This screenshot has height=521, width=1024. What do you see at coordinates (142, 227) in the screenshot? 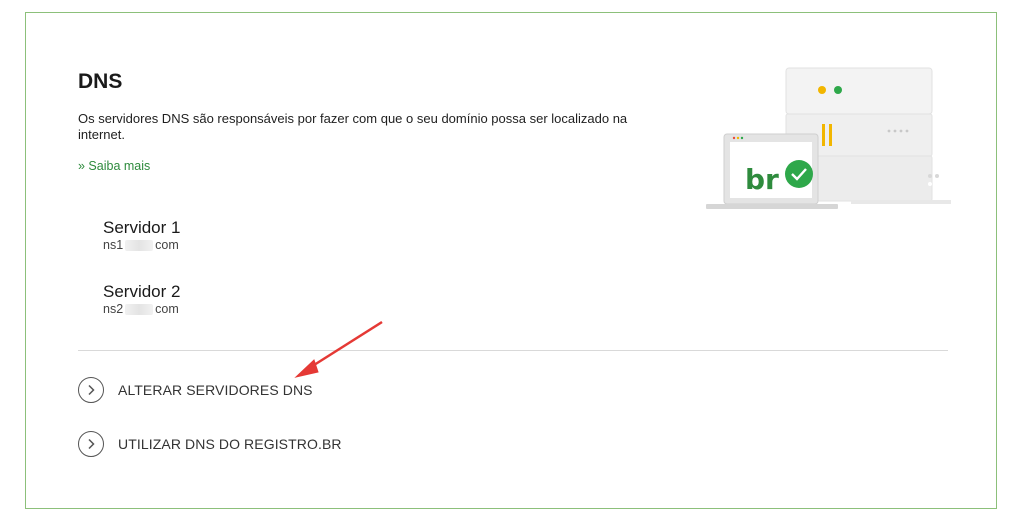
I see `server-name: Servidor 1` at bounding box center [142, 227].